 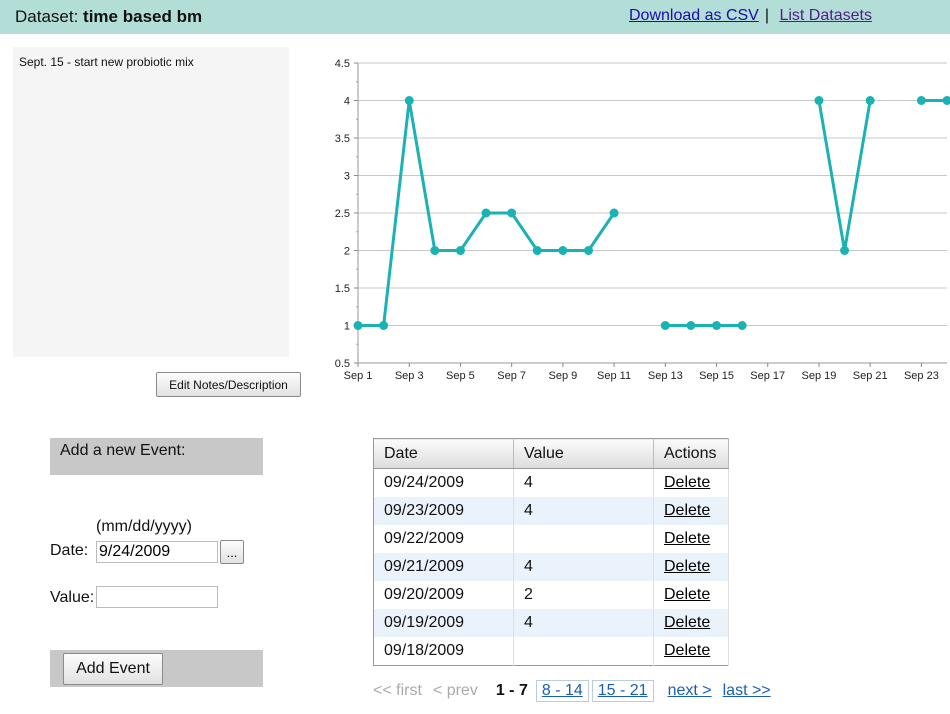 I want to click on cell-date: 09/21/2009, so click(x=443, y=567).